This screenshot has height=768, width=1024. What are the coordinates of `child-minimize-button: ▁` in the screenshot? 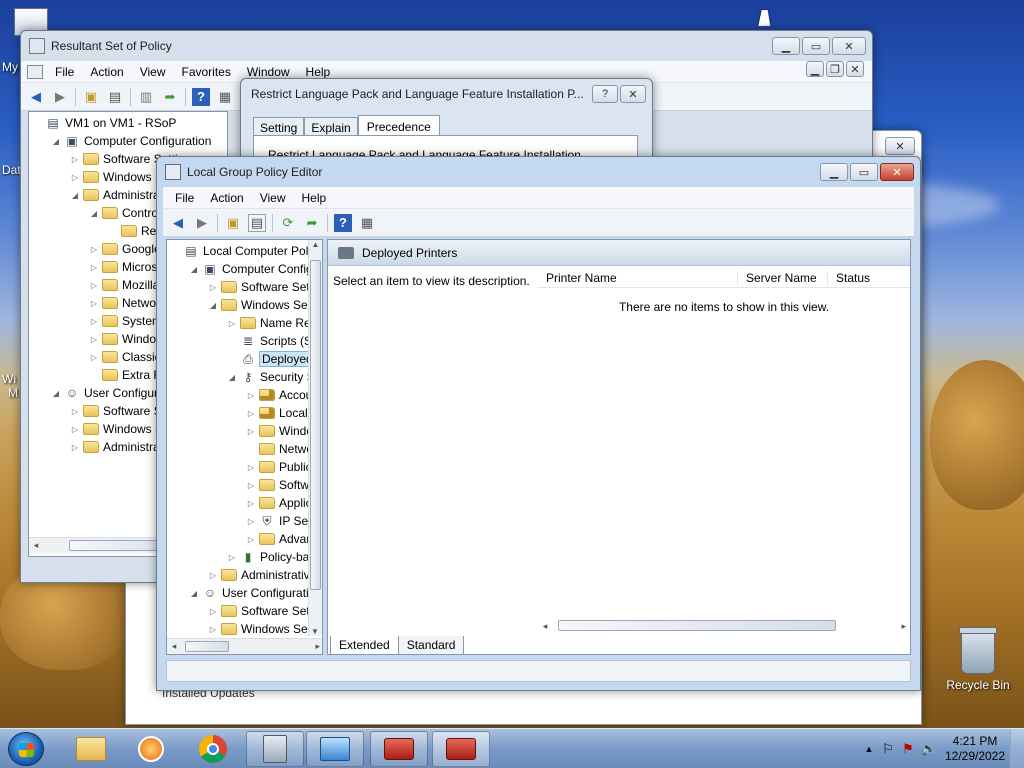 It's located at (815, 69).